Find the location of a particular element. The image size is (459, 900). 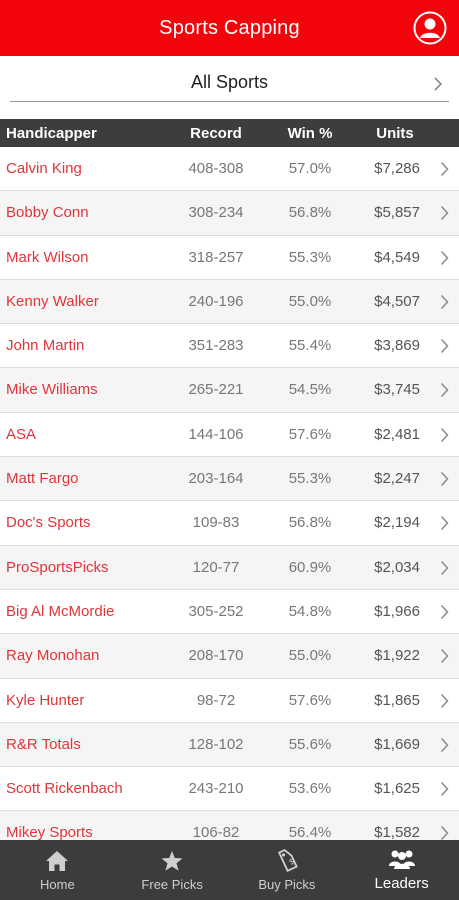

record-value: 240-196 is located at coordinates (216, 301).